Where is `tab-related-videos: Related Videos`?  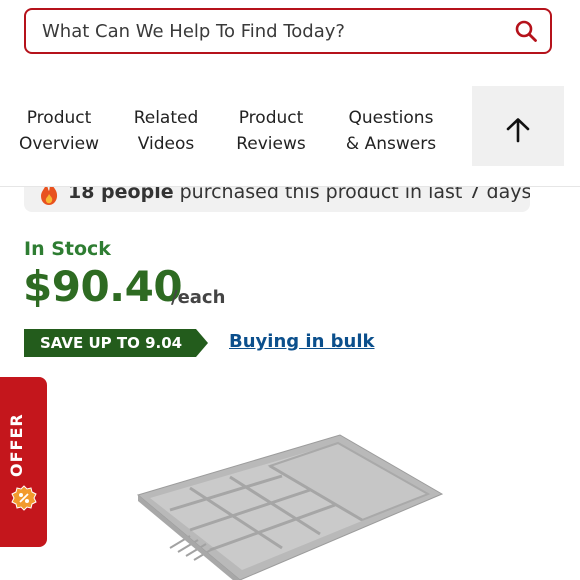
tab-related-videos: Related Videos is located at coordinates (166, 131).